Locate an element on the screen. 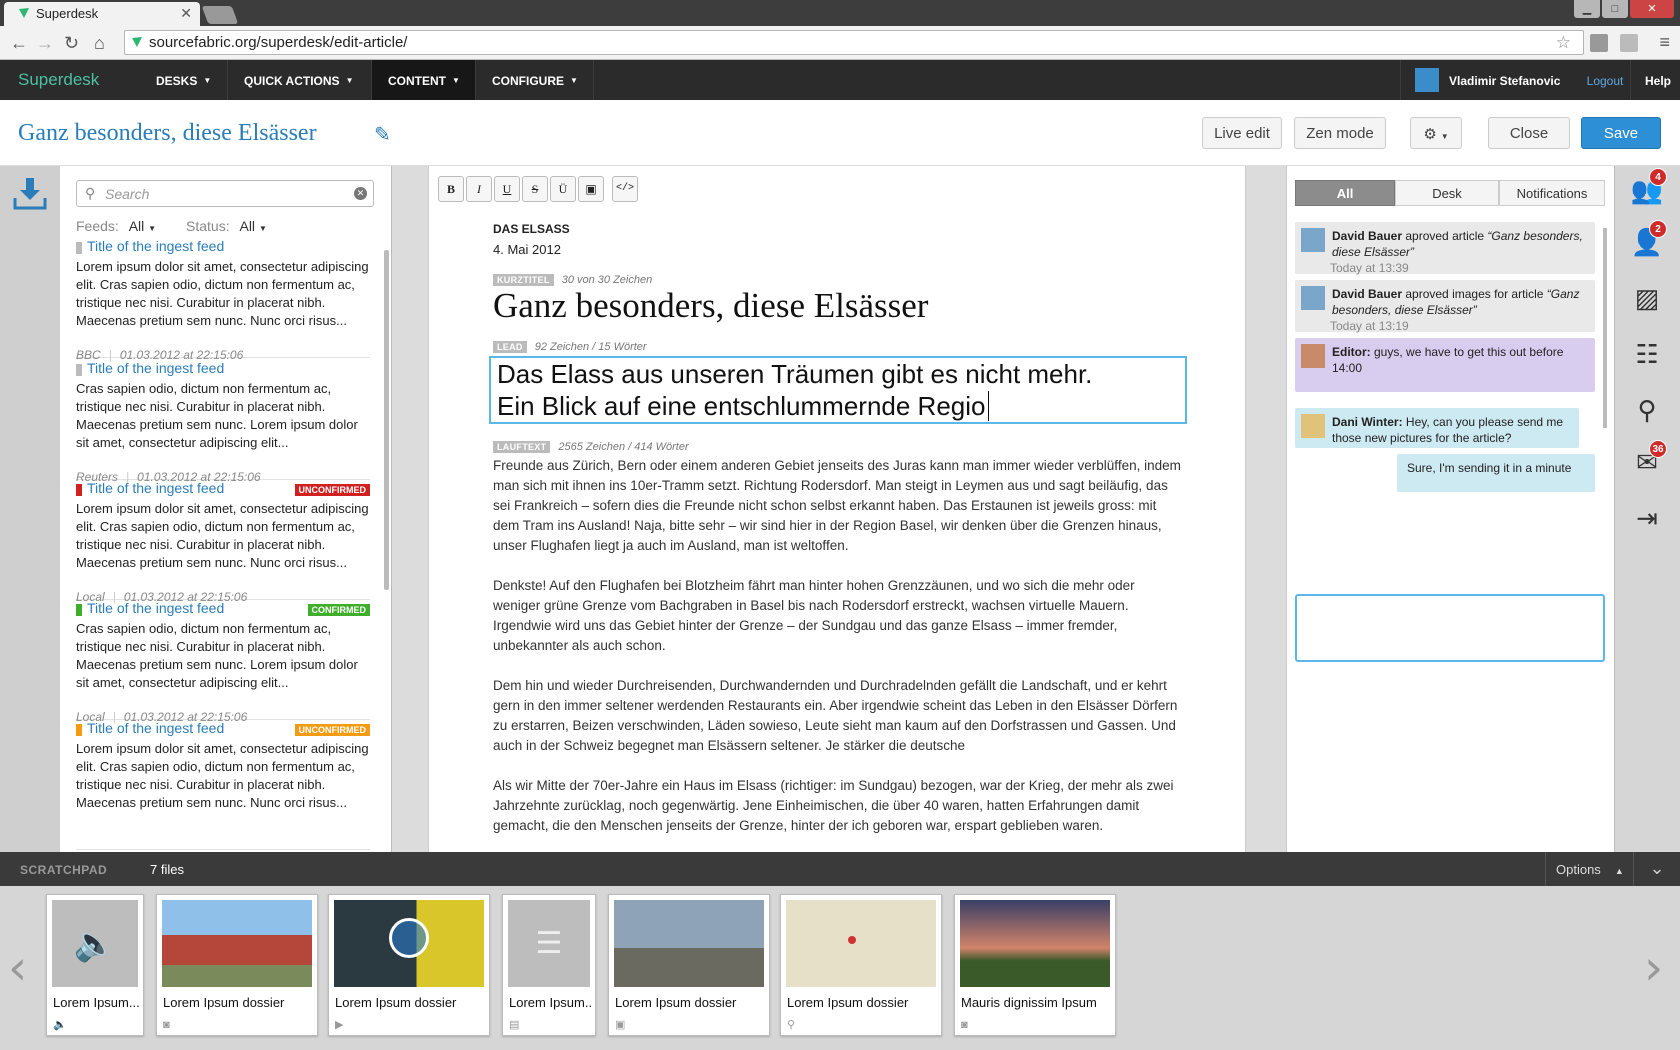 This screenshot has height=1050, width=1680. scratchpad-item: Lorem Ipsum dossier ▣ is located at coordinates (689, 965).